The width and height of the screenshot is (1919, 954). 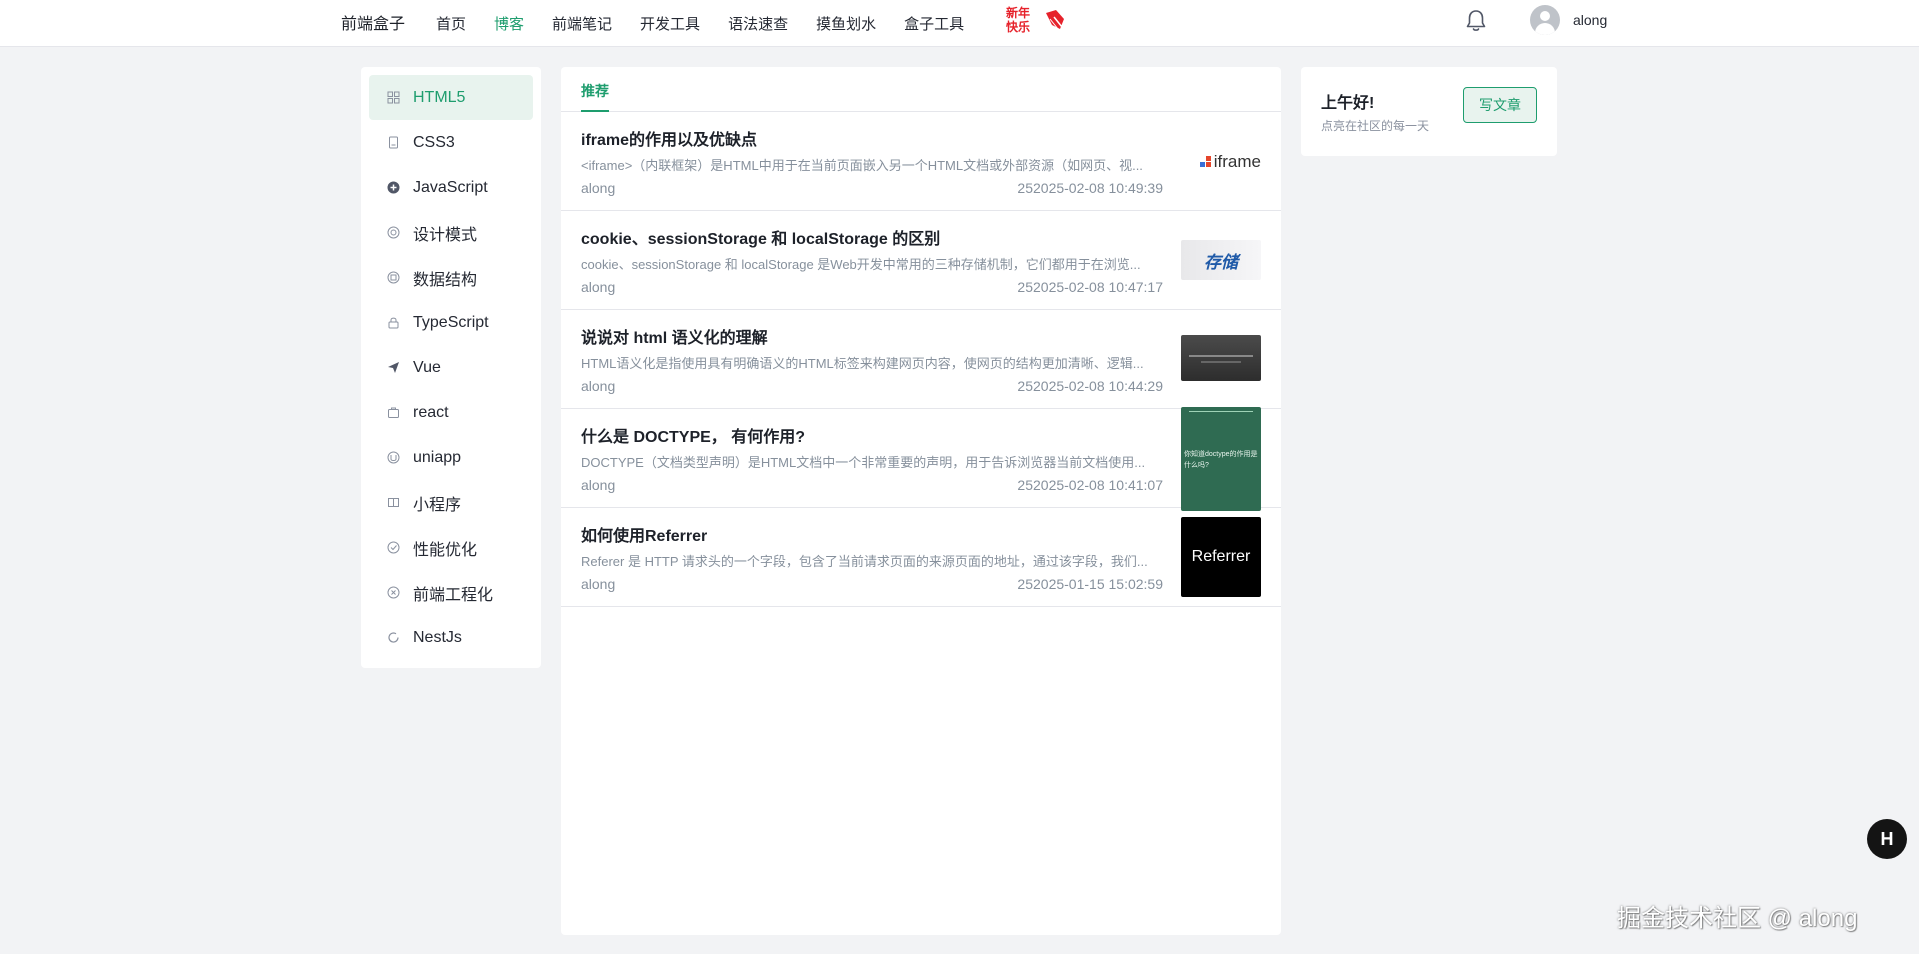 I want to click on floating-assistant-button: H, so click(x=1887, y=839).